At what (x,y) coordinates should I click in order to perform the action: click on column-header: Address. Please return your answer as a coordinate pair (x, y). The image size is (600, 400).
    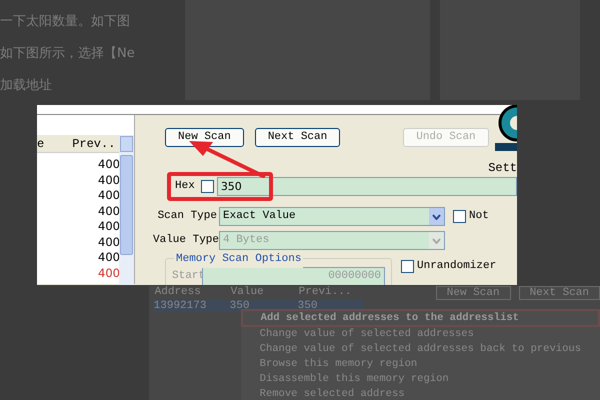
    Looking at the image, I should click on (178, 293).